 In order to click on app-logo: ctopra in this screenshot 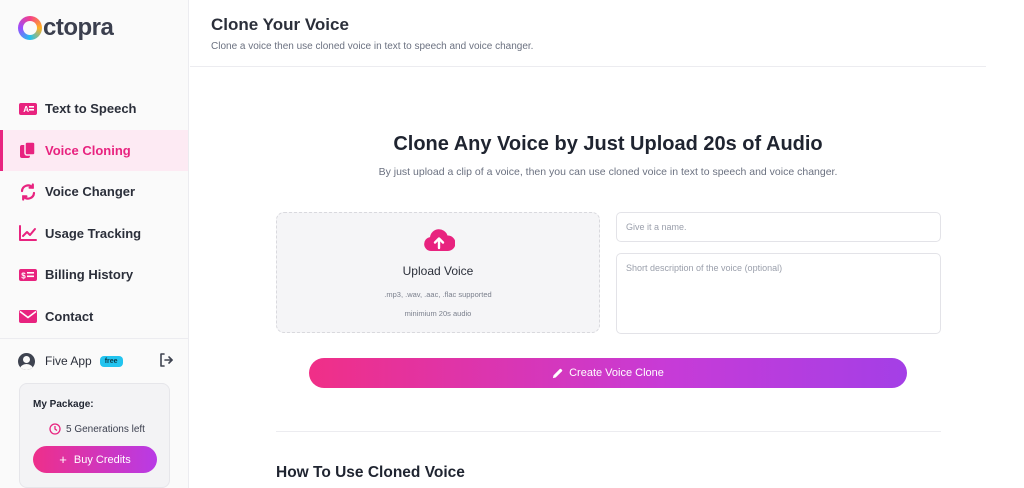, I will do `click(66, 28)`.